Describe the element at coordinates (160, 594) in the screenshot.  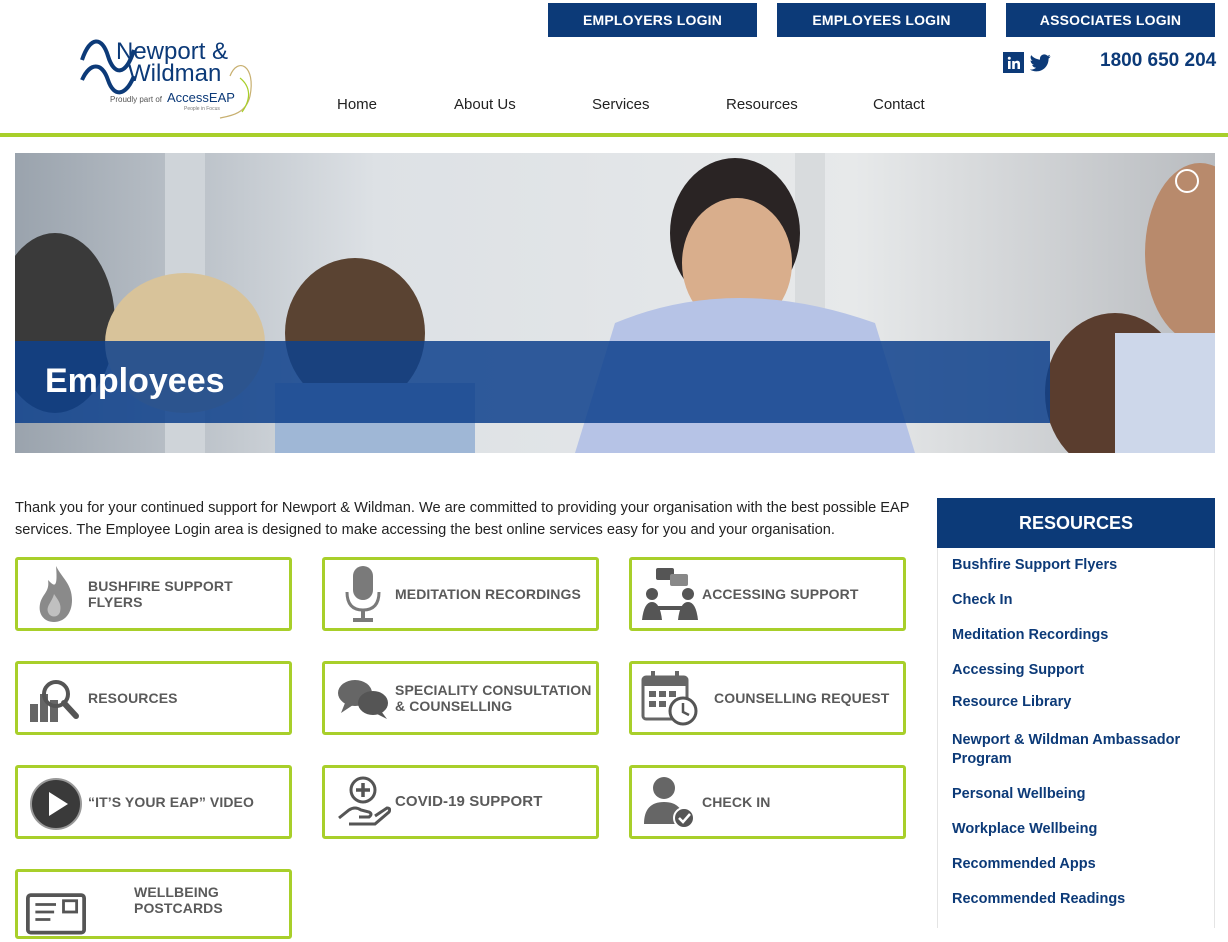
I see `tile-label: BUSHFIRE SUPPORT FLYERS` at that location.